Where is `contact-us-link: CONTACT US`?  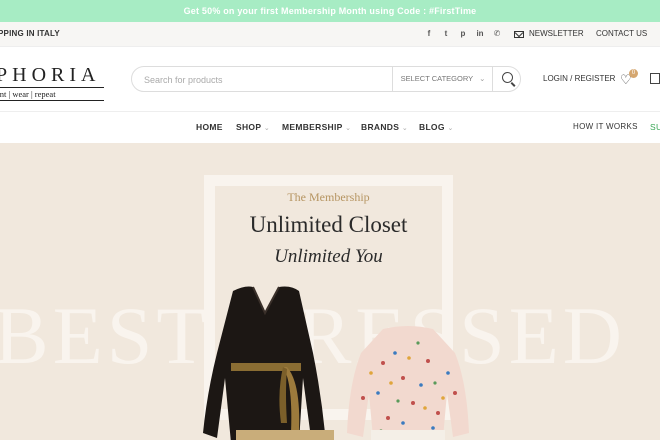
contact-us-link: CONTACT US is located at coordinates (621, 34).